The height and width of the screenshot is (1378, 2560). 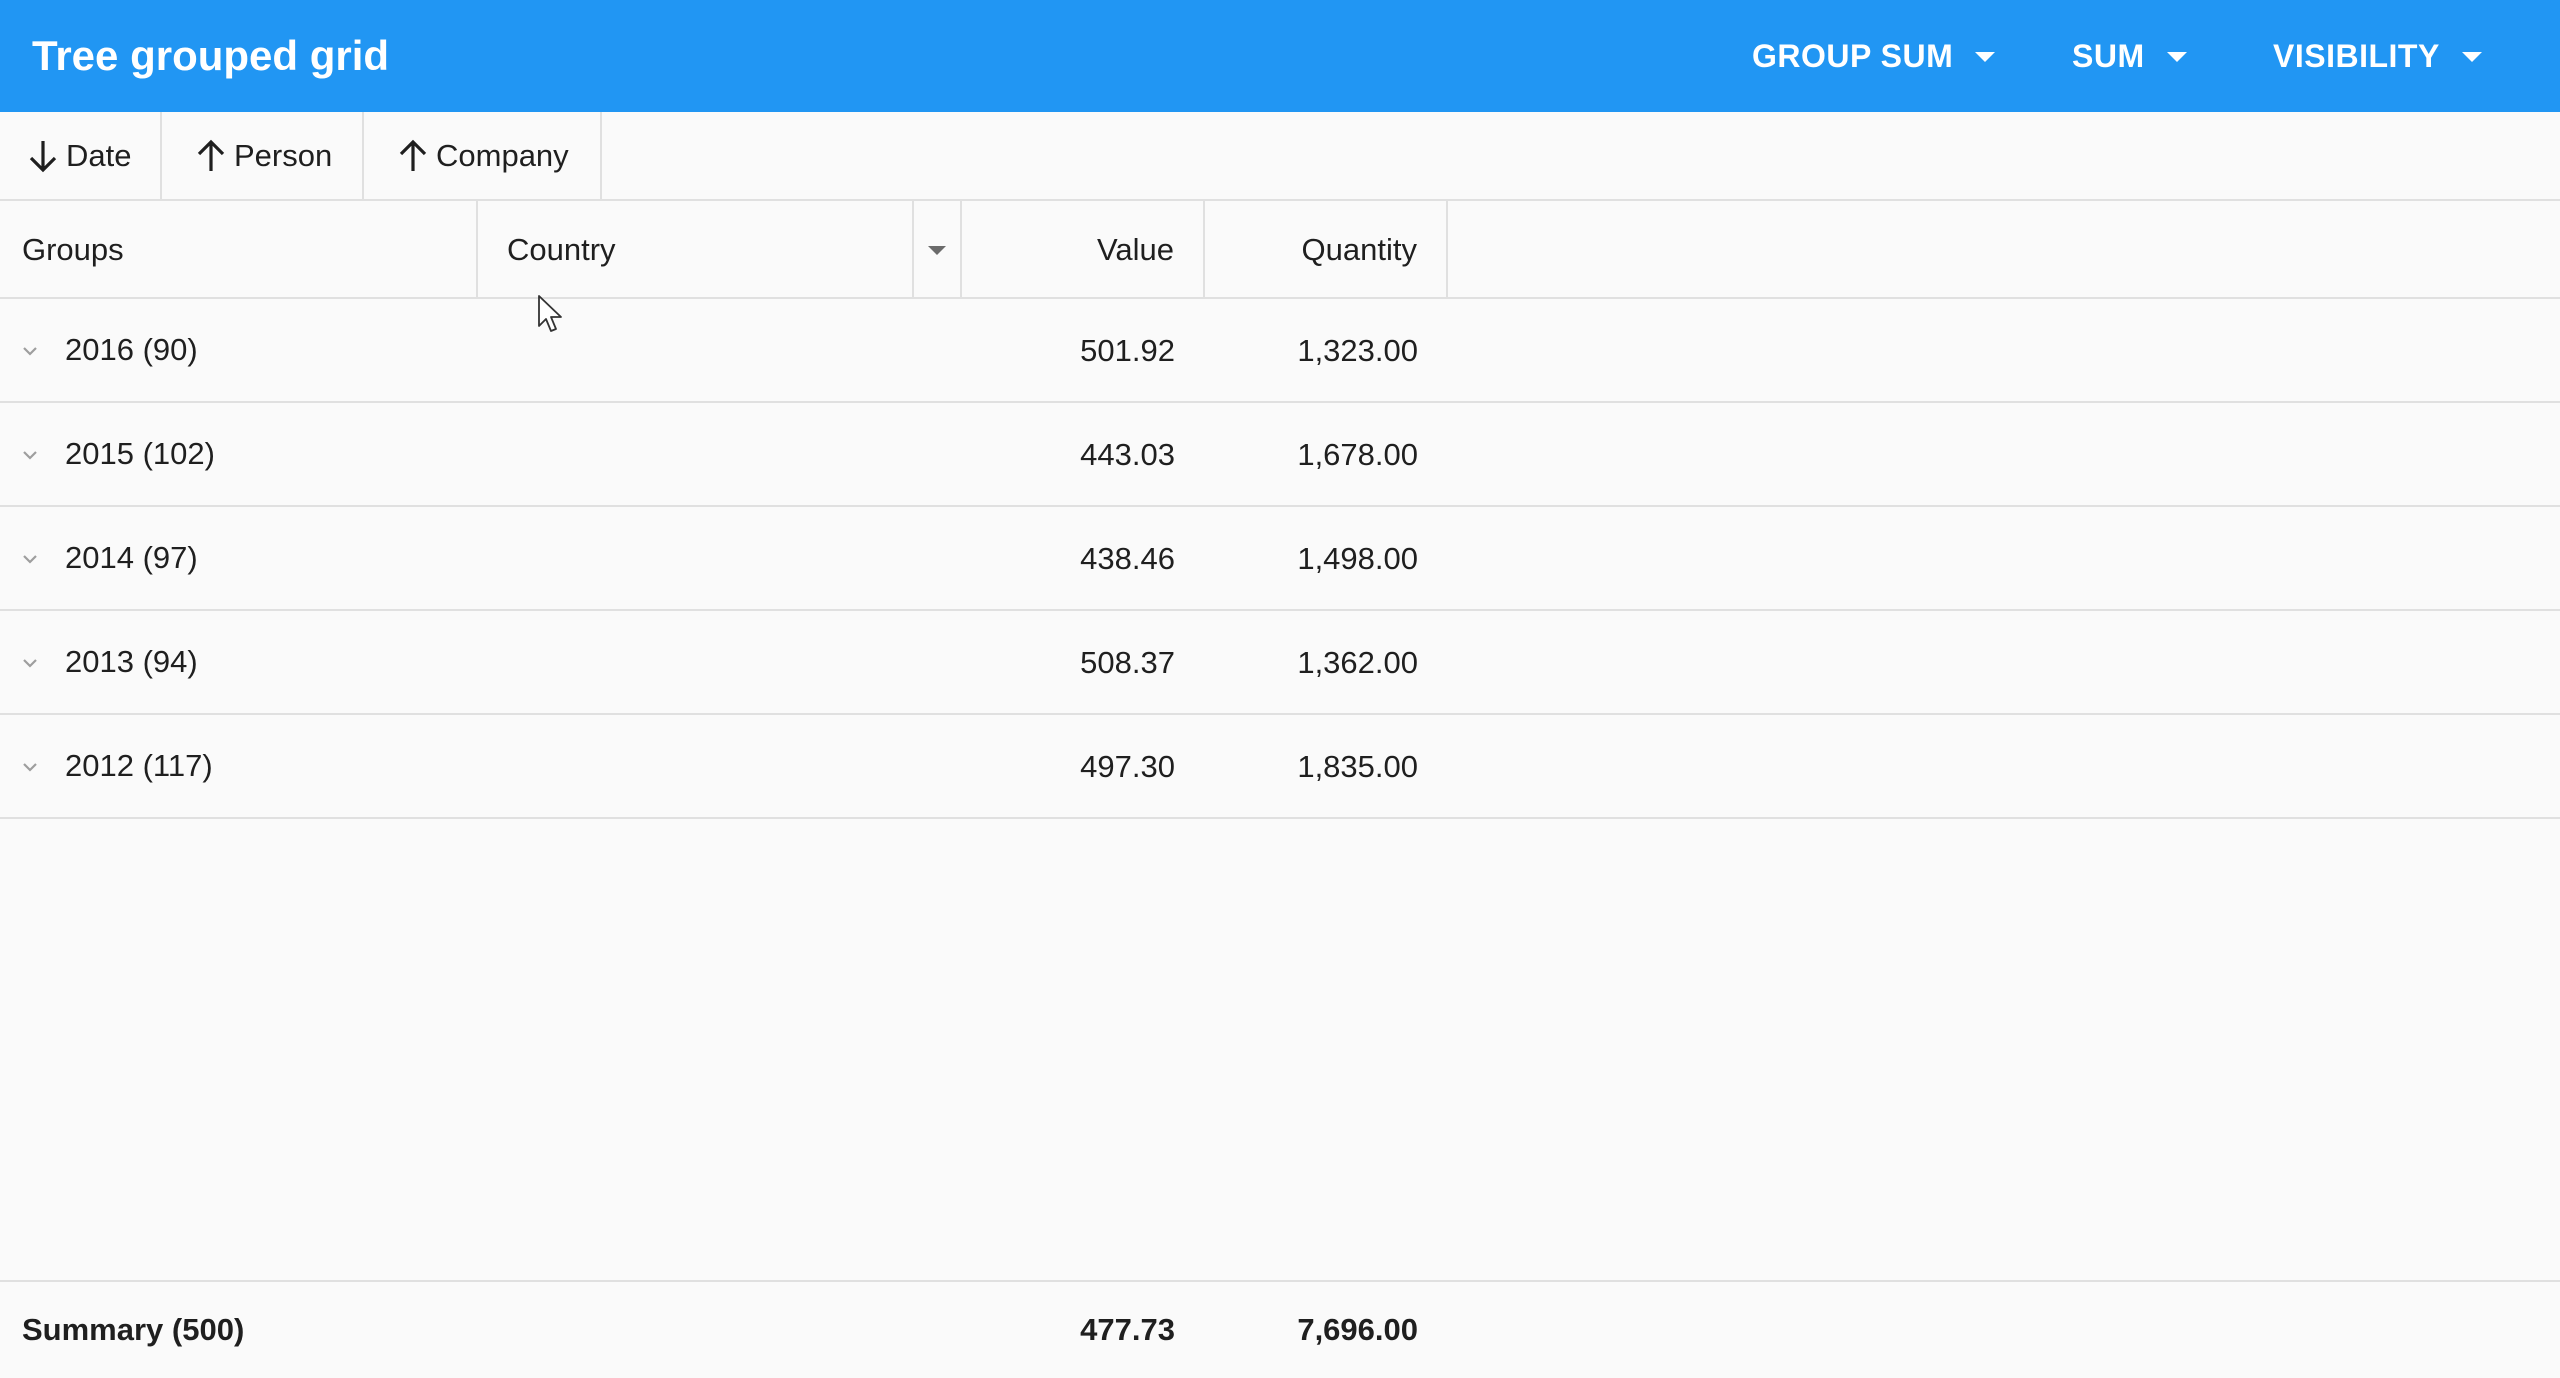 What do you see at coordinates (283, 155) in the screenshot?
I see `group-chip-label: Person` at bounding box center [283, 155].